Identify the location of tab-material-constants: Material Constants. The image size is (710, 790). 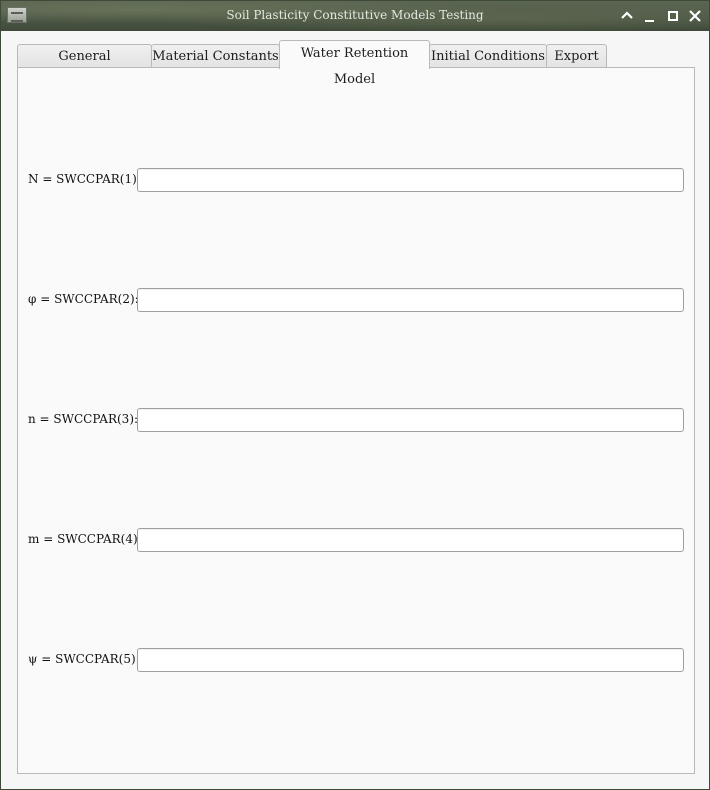
(215, 56).